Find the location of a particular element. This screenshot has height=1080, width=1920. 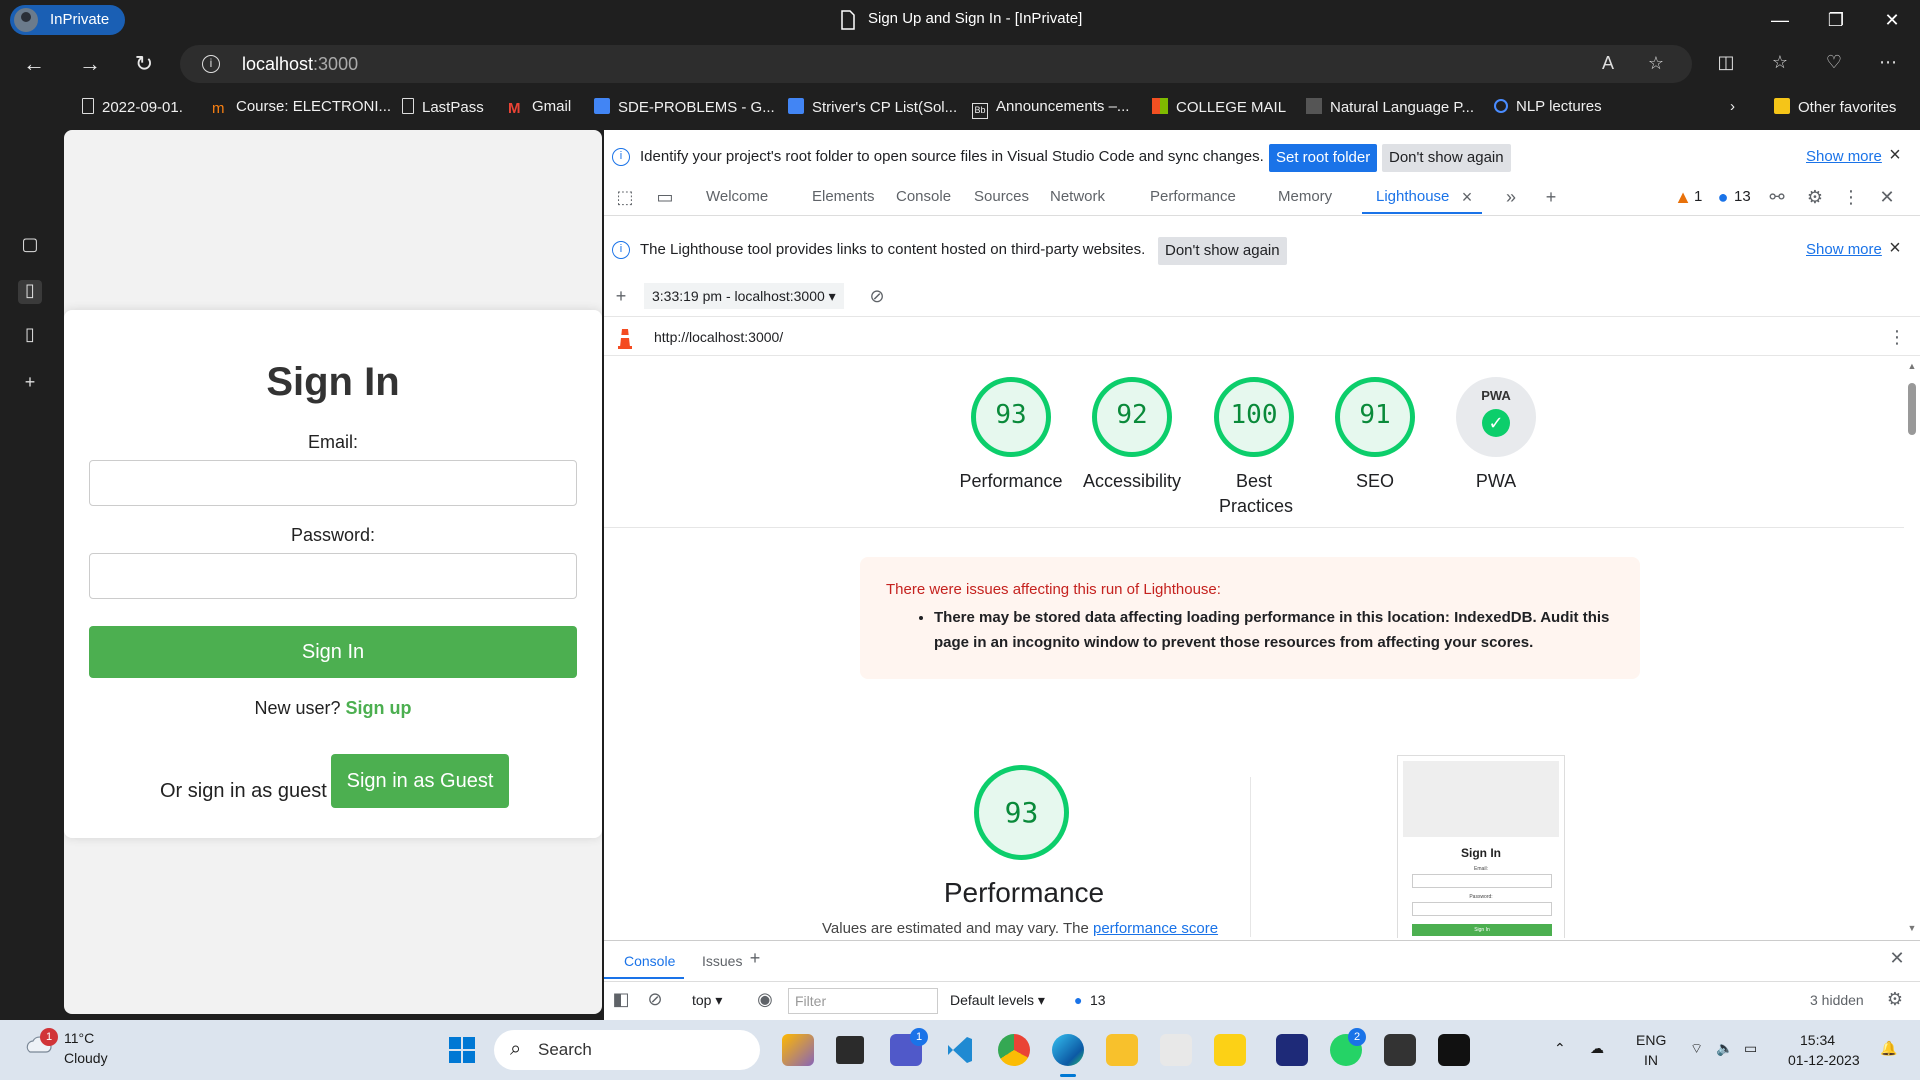

kebab-menu-icon: ⋮ is located at coordinates (1851, 197).